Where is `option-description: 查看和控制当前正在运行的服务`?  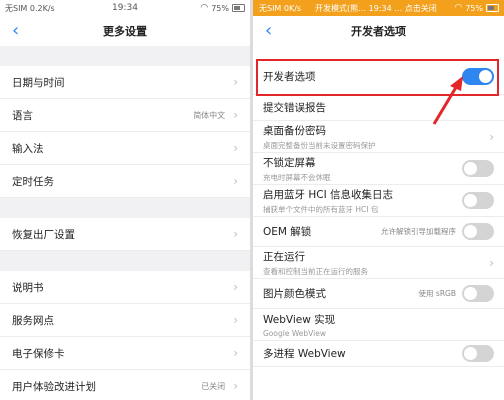
option-description: 查看和控制当前正在运行的服务 is located at coordinates (315, 271).